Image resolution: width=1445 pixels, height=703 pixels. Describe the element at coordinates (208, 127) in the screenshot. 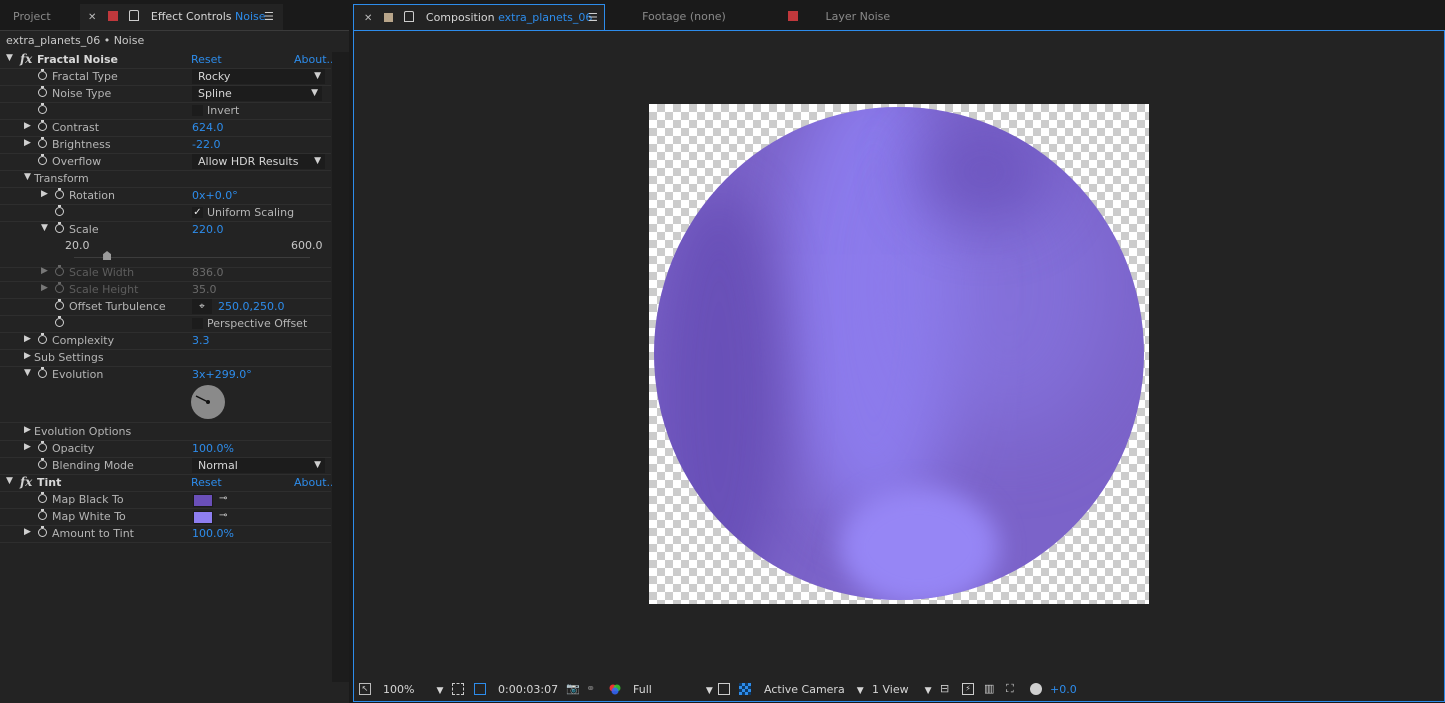

I see `contrast-value: 624.0` at that location.